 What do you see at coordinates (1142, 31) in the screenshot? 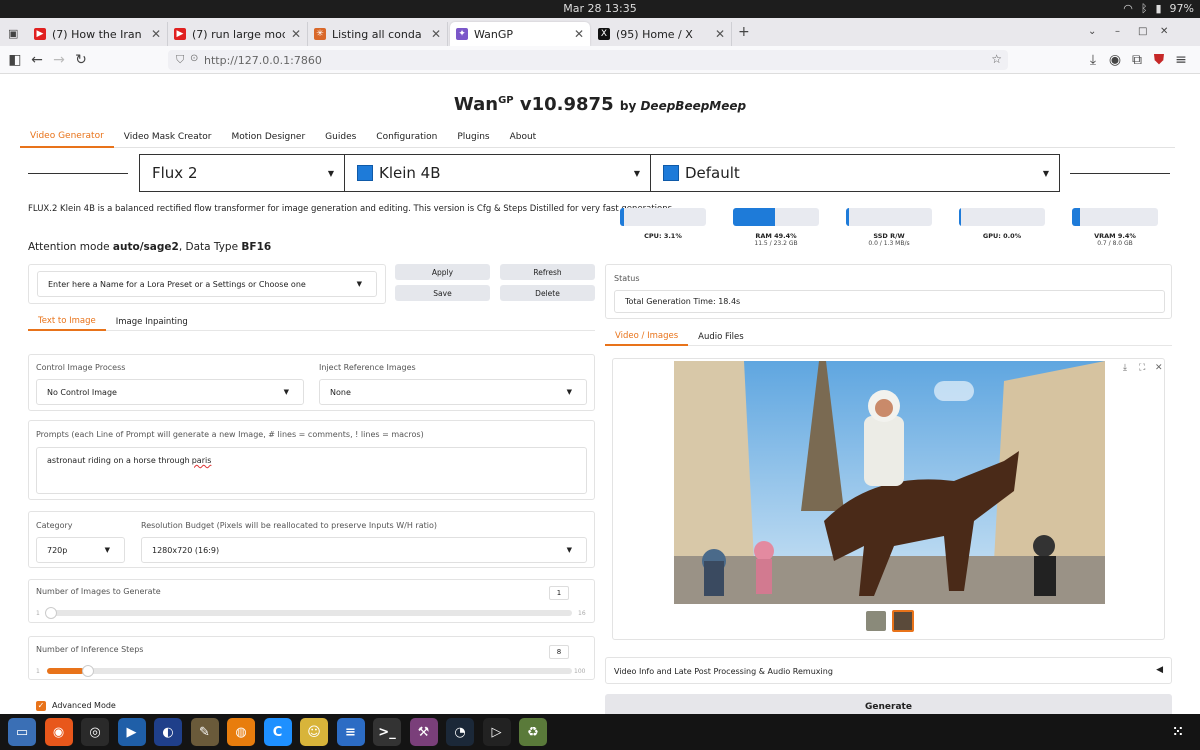
I see `maximize-icon: □` at bounding box center [1142, 31].